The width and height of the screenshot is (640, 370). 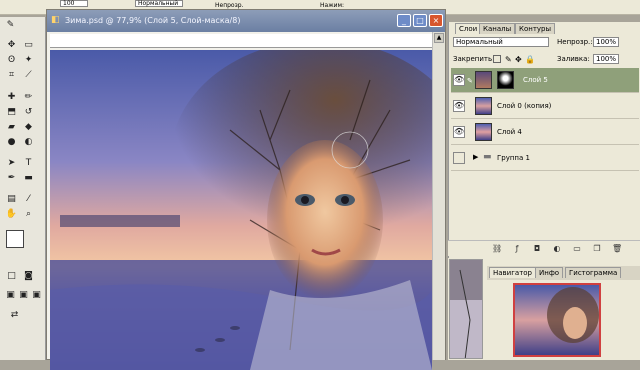 What do you see at coordinates (459, 158) in the screenshot?
I see `eye-toggle` at bounding box center [459, 158].